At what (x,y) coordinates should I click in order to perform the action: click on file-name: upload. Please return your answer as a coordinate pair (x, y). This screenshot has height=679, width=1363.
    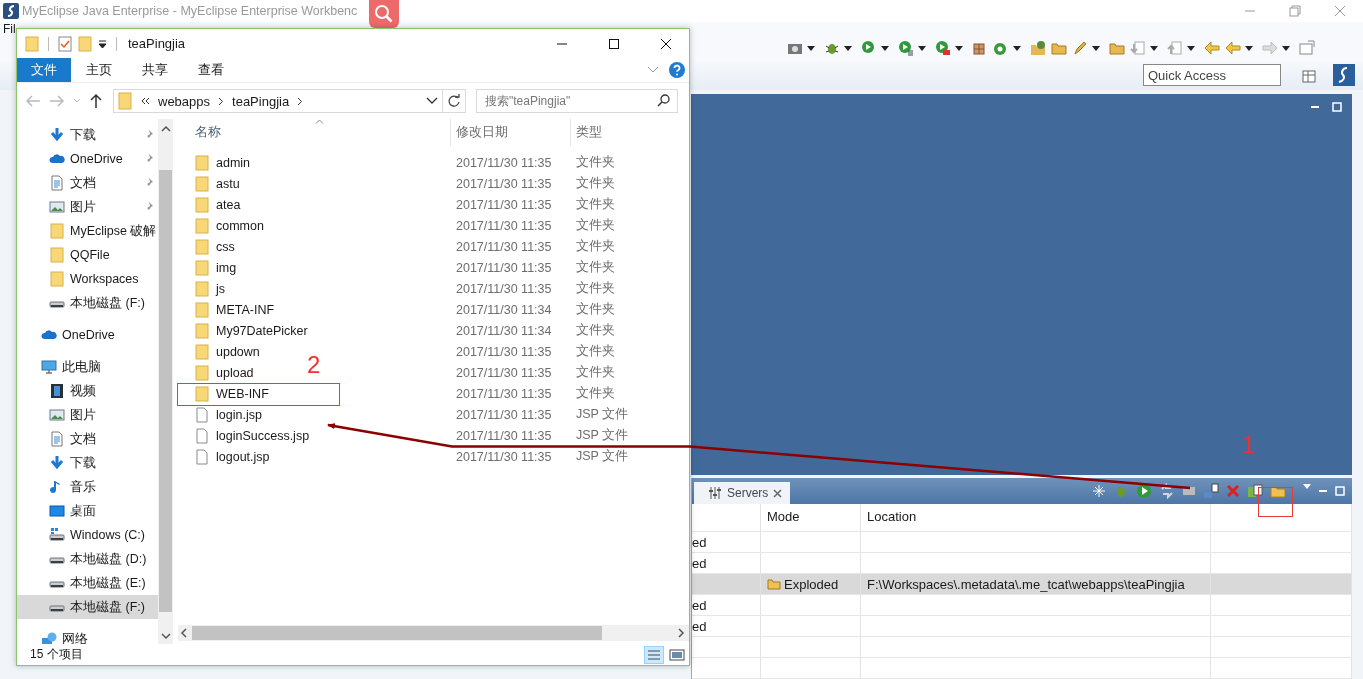
    Looking at the image, I should click on (235, 372).